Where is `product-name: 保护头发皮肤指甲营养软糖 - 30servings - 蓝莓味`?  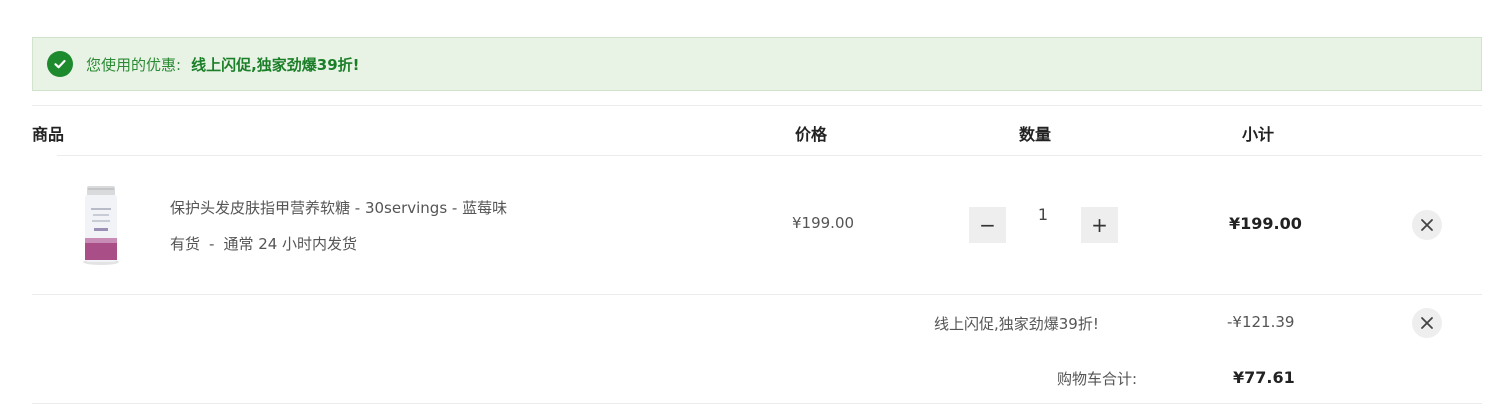
product-name: 保护头发皮肤指甲营养软糖 - 30servings - 蓝莓味 is located at coordinates (338, 207).